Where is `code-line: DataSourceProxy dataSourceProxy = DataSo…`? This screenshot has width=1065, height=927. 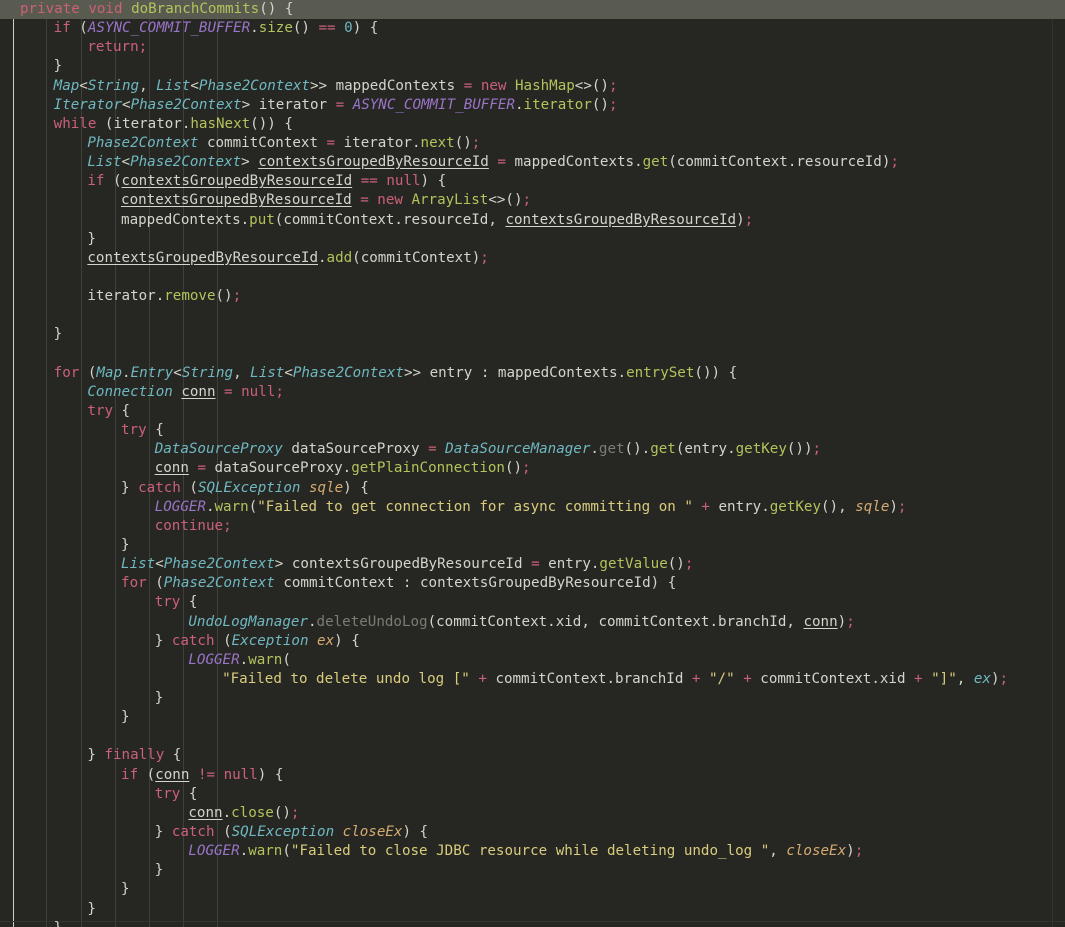
code-line: DataSourceProxy dataSourceProxy = DataSo… is located at coordinates (532, 449).